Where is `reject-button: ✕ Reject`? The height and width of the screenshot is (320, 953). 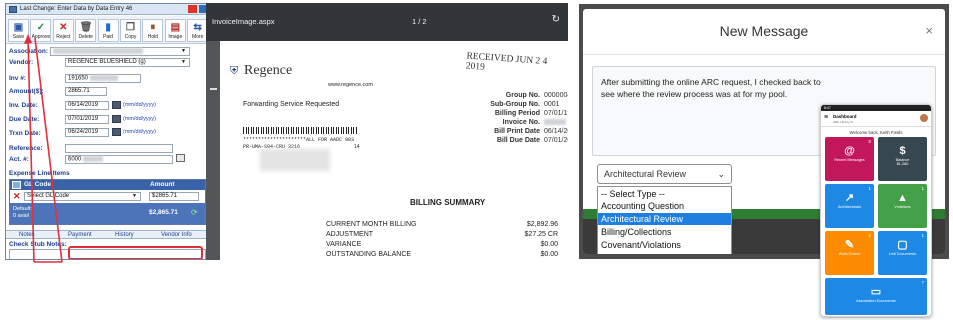
reject-button: ✕ Reject is located at coordinates (63, 30).